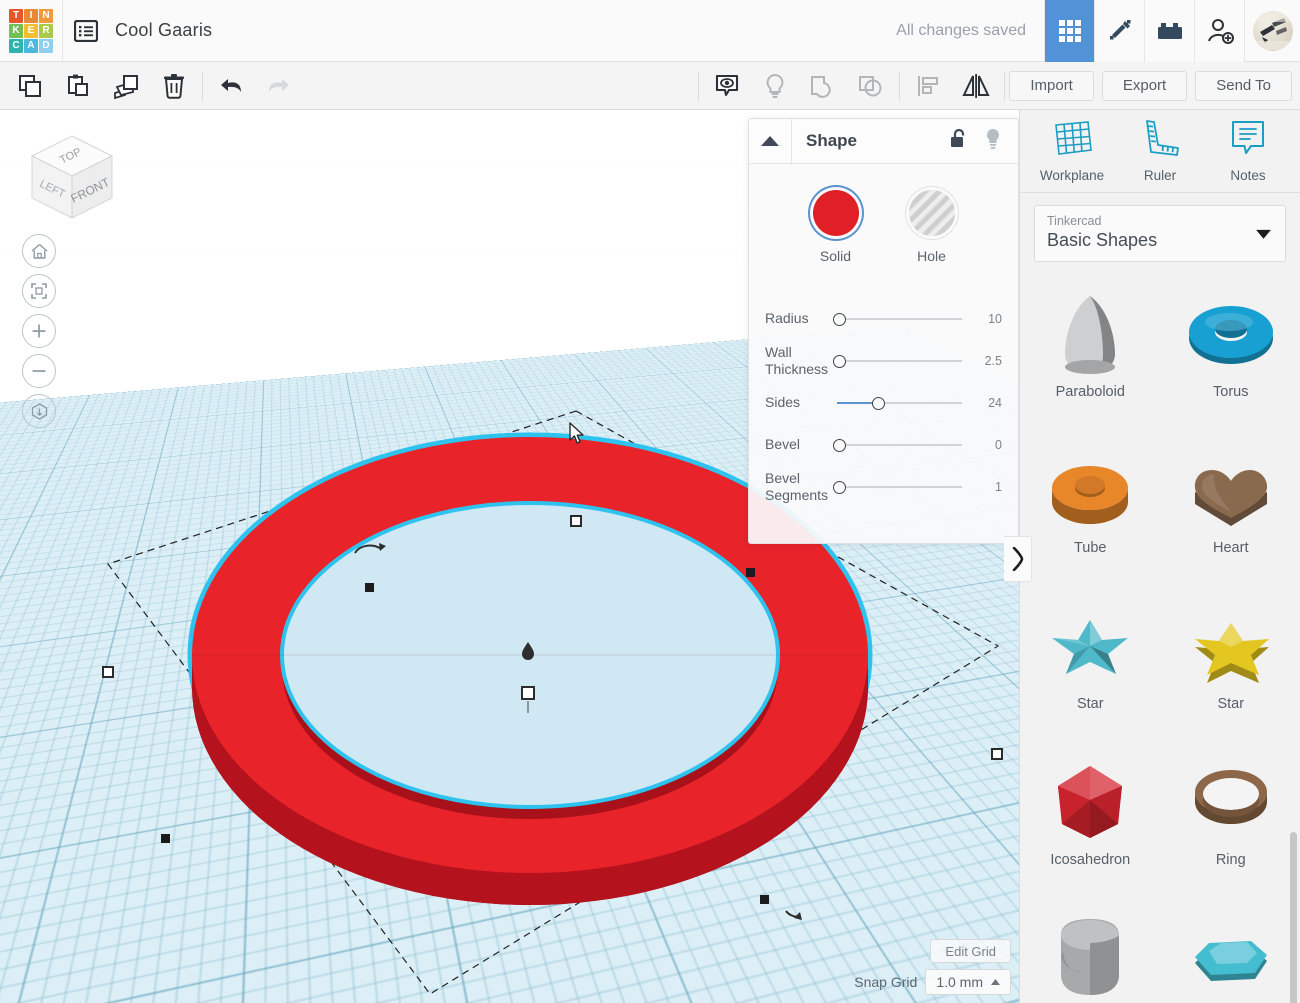 This screenshot has height=1003, width=1300. Describe the element at coordinates (1169, 31) in the screenshot. I see `blocks-button` at that location.